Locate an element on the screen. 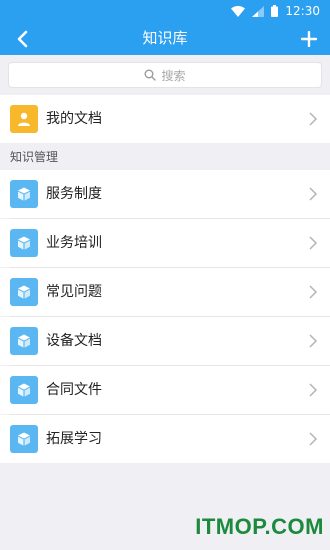  watermark: ITMOP.COM is located at coordinates (259, 526).